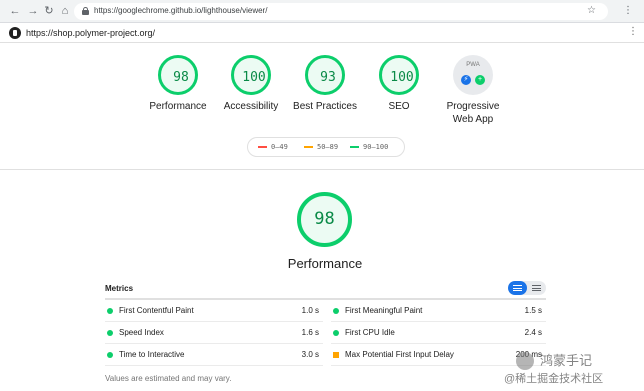 This screenshot has width=644, height=391. I want to click on performance-score: 98, so click(324, 219).